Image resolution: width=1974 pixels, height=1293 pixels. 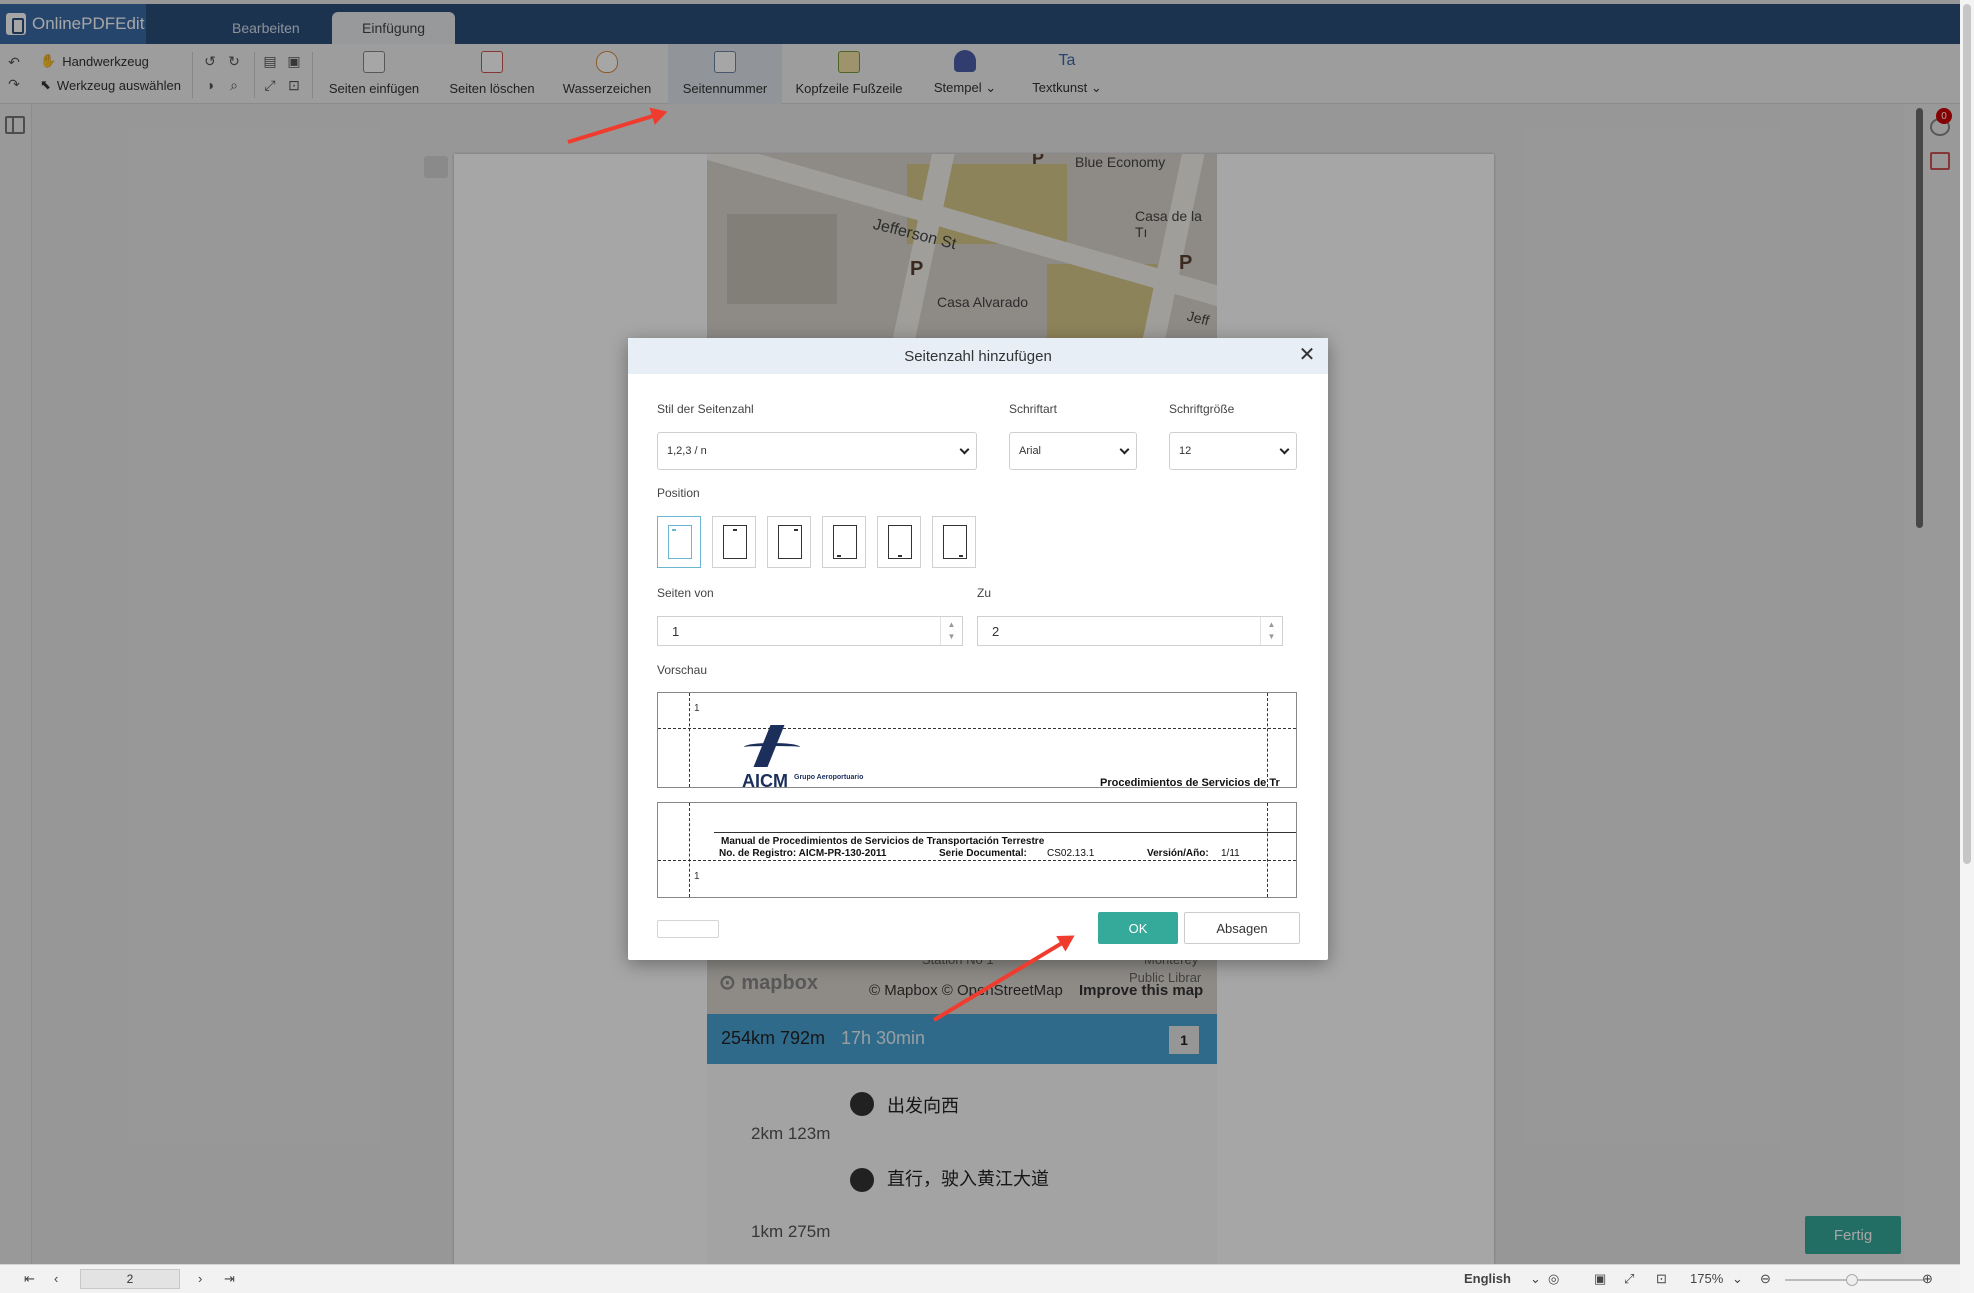 What do you see at coordinates (688, 929) in the screenshot?
I see `color-swatch` at bounding box center [688, 929].